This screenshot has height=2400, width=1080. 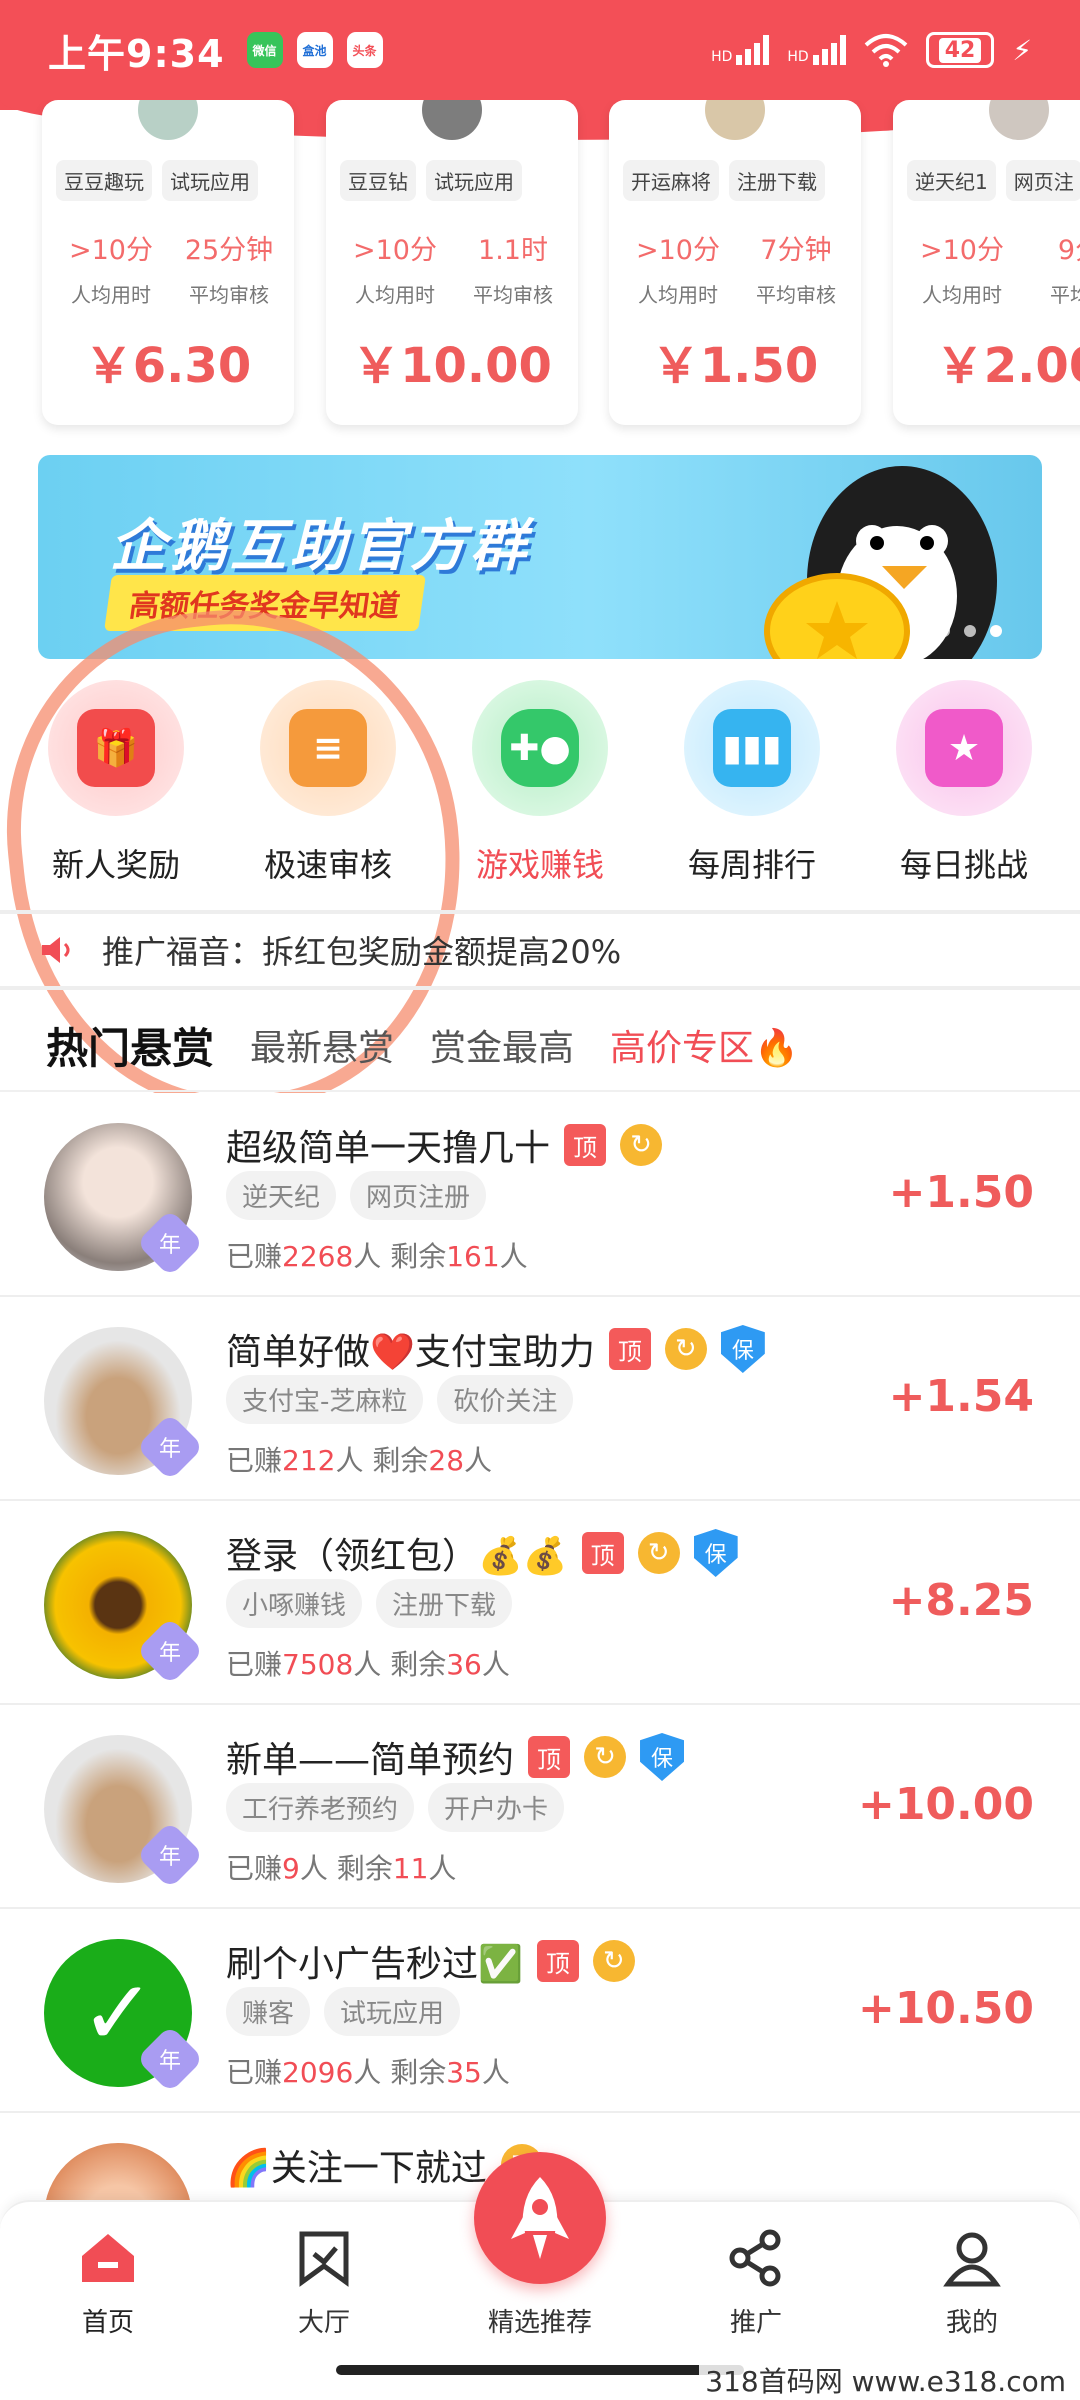 I want to click on network-label-2: HD, so click(x=798, y=57).